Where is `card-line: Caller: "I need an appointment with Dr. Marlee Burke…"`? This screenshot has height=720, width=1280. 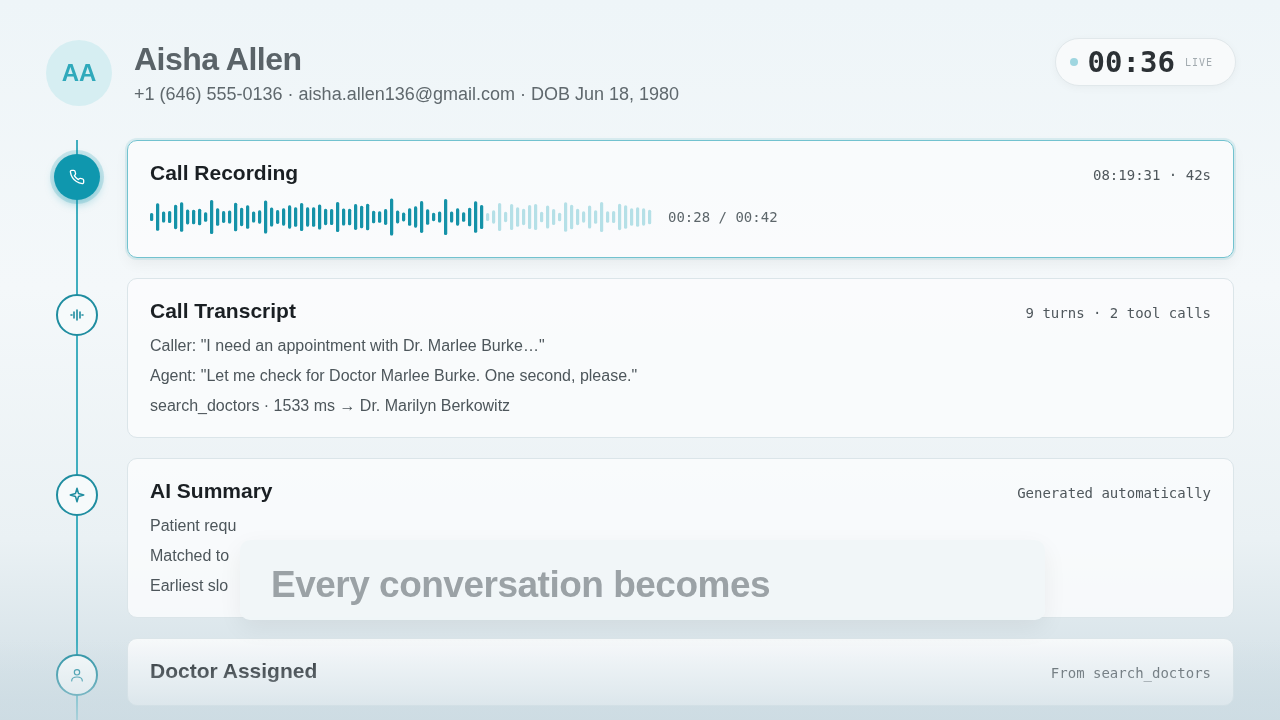 card-line: Caller: "I need an appointment with Dr. Marlee Burke…" is located at coordinates (347, 346).